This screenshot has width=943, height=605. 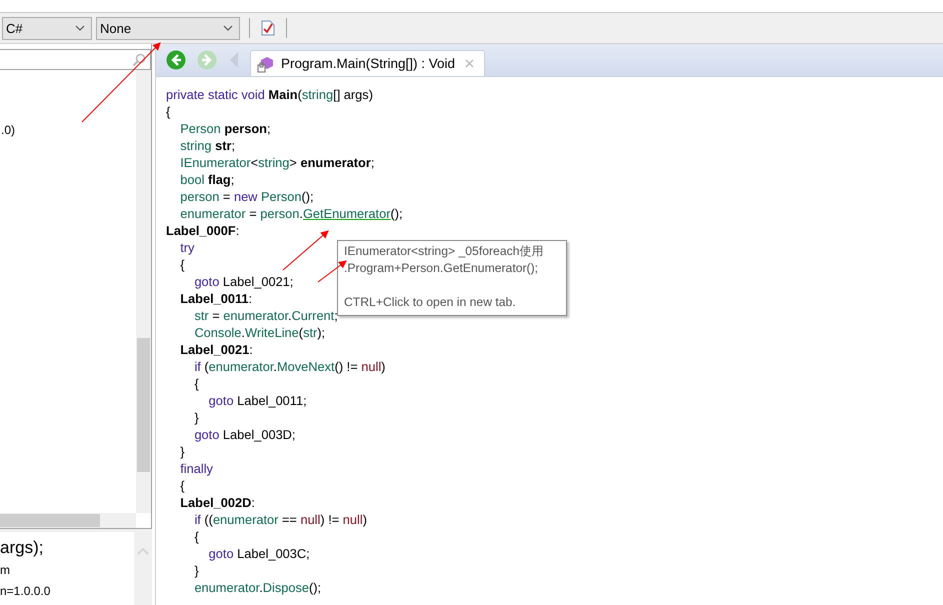 I want to click on details-text: m, so click(x=5, y=570).